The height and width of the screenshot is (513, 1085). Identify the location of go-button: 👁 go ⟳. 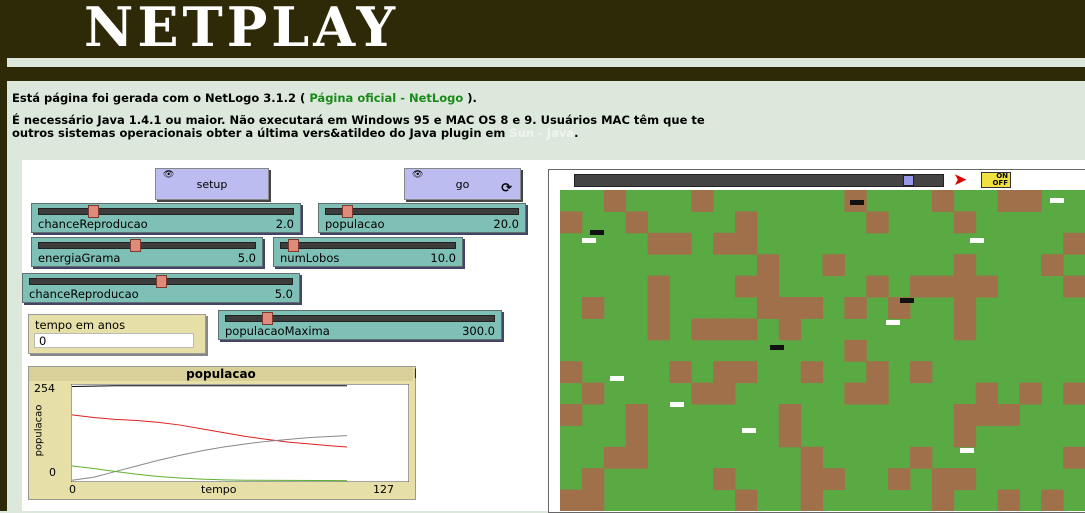
(462, 184).